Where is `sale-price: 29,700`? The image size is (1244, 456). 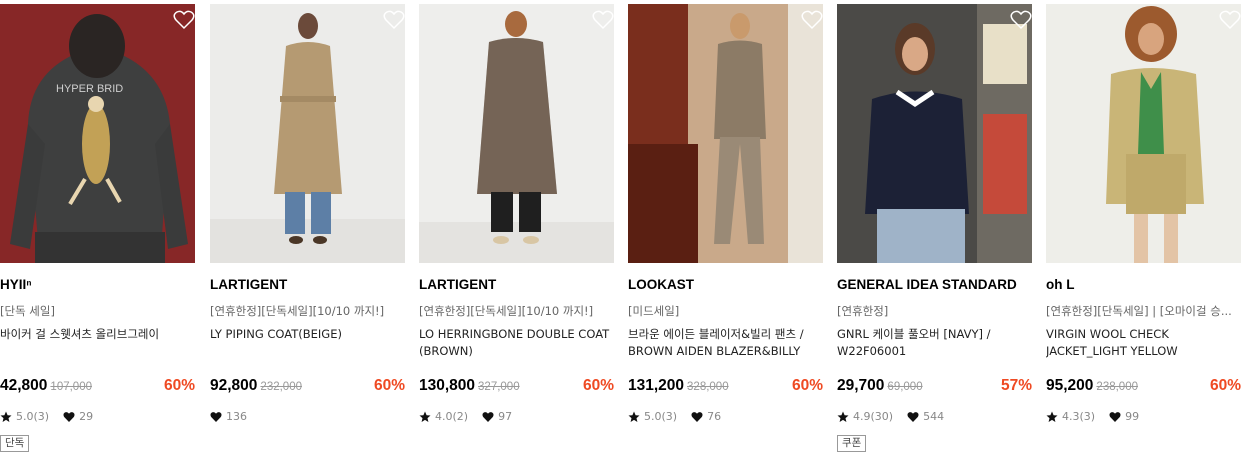
sale-price: 29,700 is located at coordinates (861, 385).